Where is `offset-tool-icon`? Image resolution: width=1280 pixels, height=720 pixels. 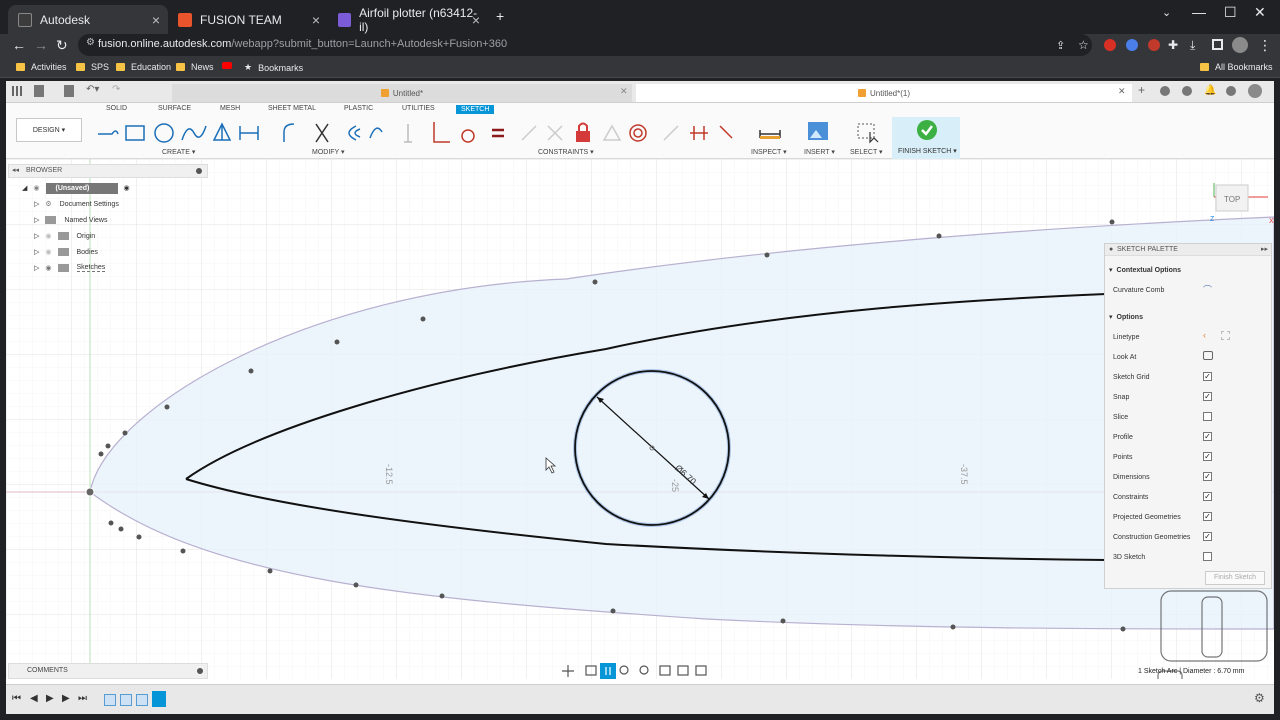
offset-tool-icon is located at coordinates (249, 133).